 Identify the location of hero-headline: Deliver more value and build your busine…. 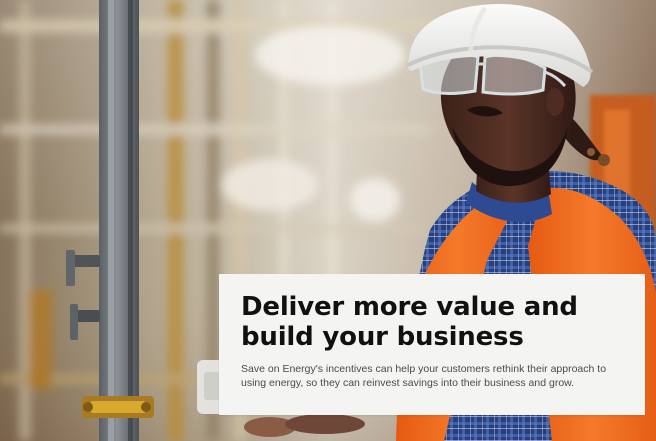
(409, 322).